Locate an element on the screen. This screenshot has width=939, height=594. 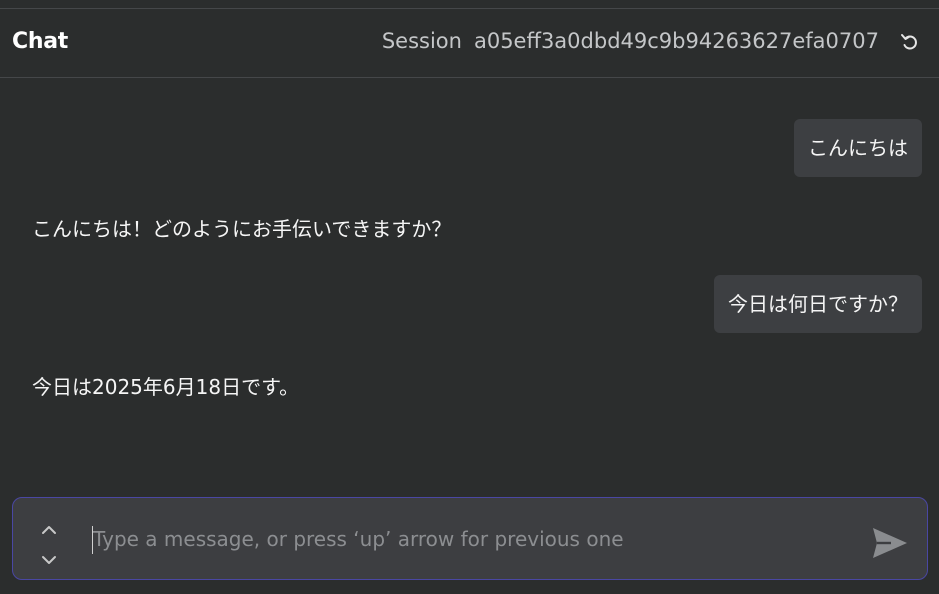
session-id: a05eff3a0dbd49c9b94263627efa0707 is located at coordinates (676, 41).